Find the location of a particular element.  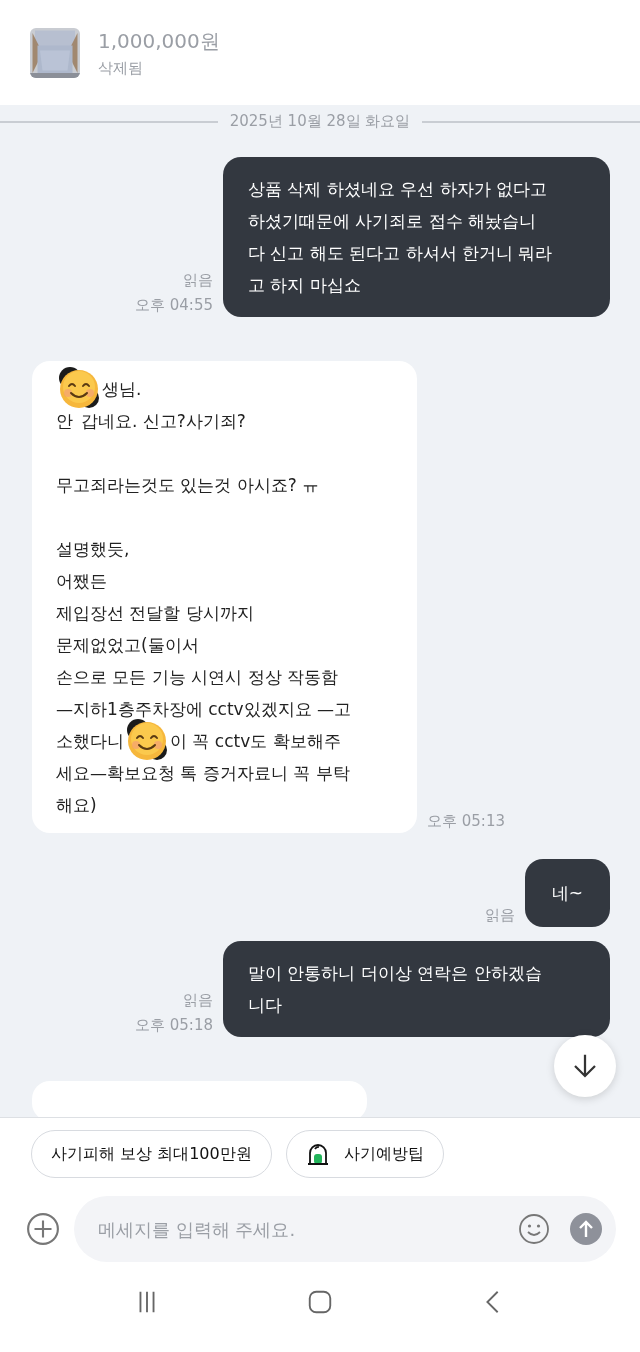

message-line: —지하1층주차장에 cctv있겠지요 —고 is located at coordinates (204, 709).